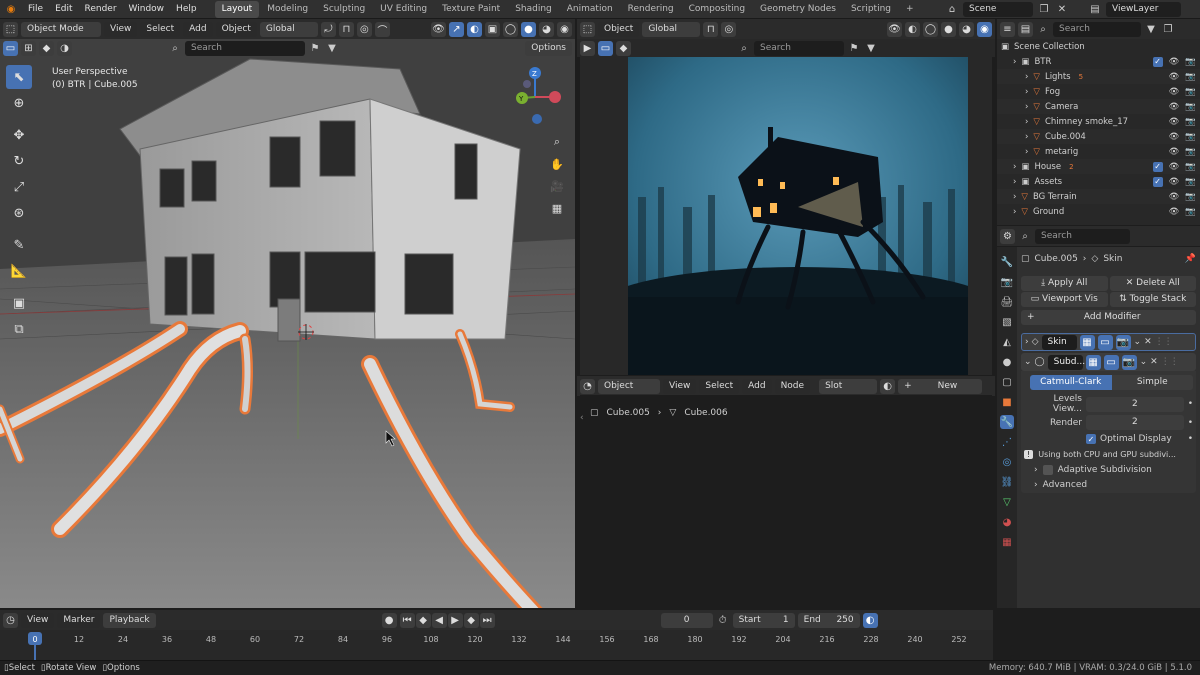  What do you see at coordinates (1007, 382) in the screenshot?
I see `collection-tab-icon: ▢` at bounding box center [1007, 382].